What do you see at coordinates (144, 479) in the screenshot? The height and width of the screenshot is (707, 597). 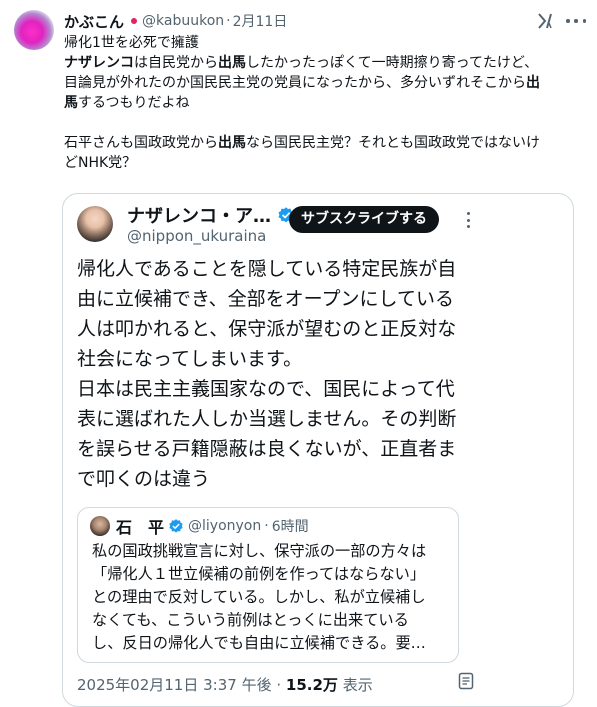 I see `quoted-line: で叩くのは違う` at bounding box center [144, 479].